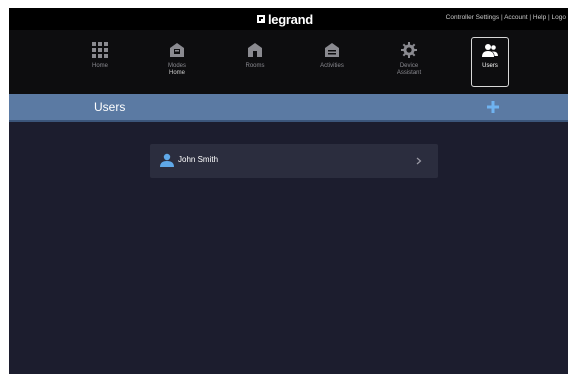 The height and width of the screenshot is (374, 568). What do you see at coordinates (332, 66) in the screenshot?
I see `nav-label-activities: Activities` at bounding box center [332, 66].